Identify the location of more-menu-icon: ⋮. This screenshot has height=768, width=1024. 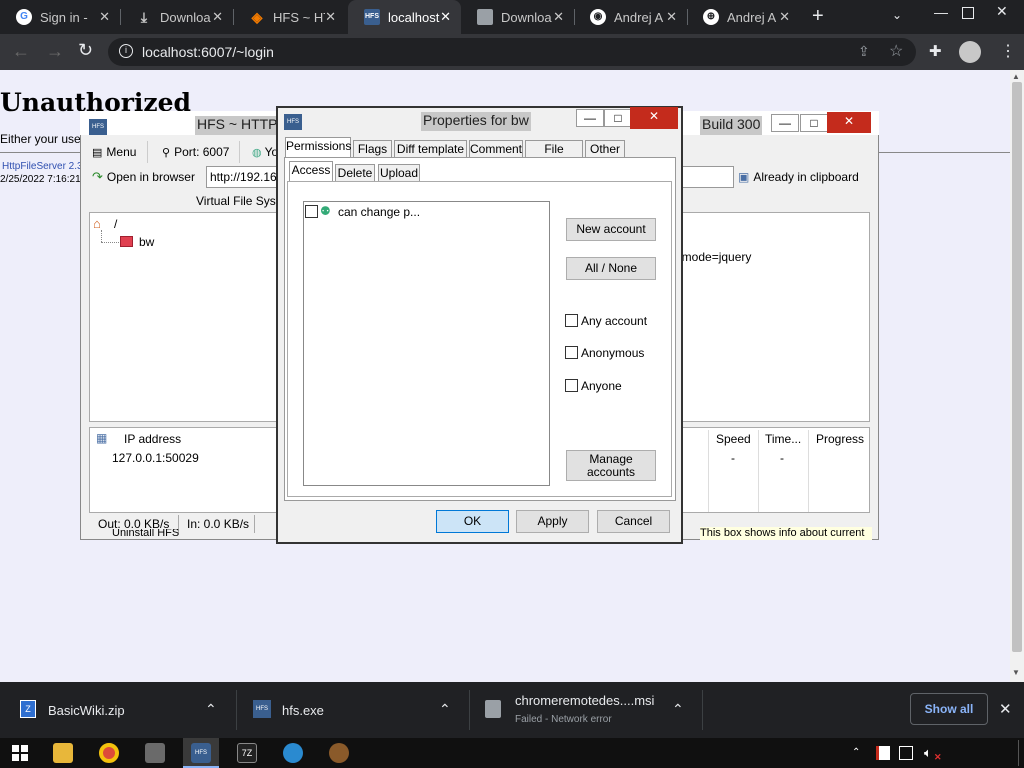
(1008, 51).